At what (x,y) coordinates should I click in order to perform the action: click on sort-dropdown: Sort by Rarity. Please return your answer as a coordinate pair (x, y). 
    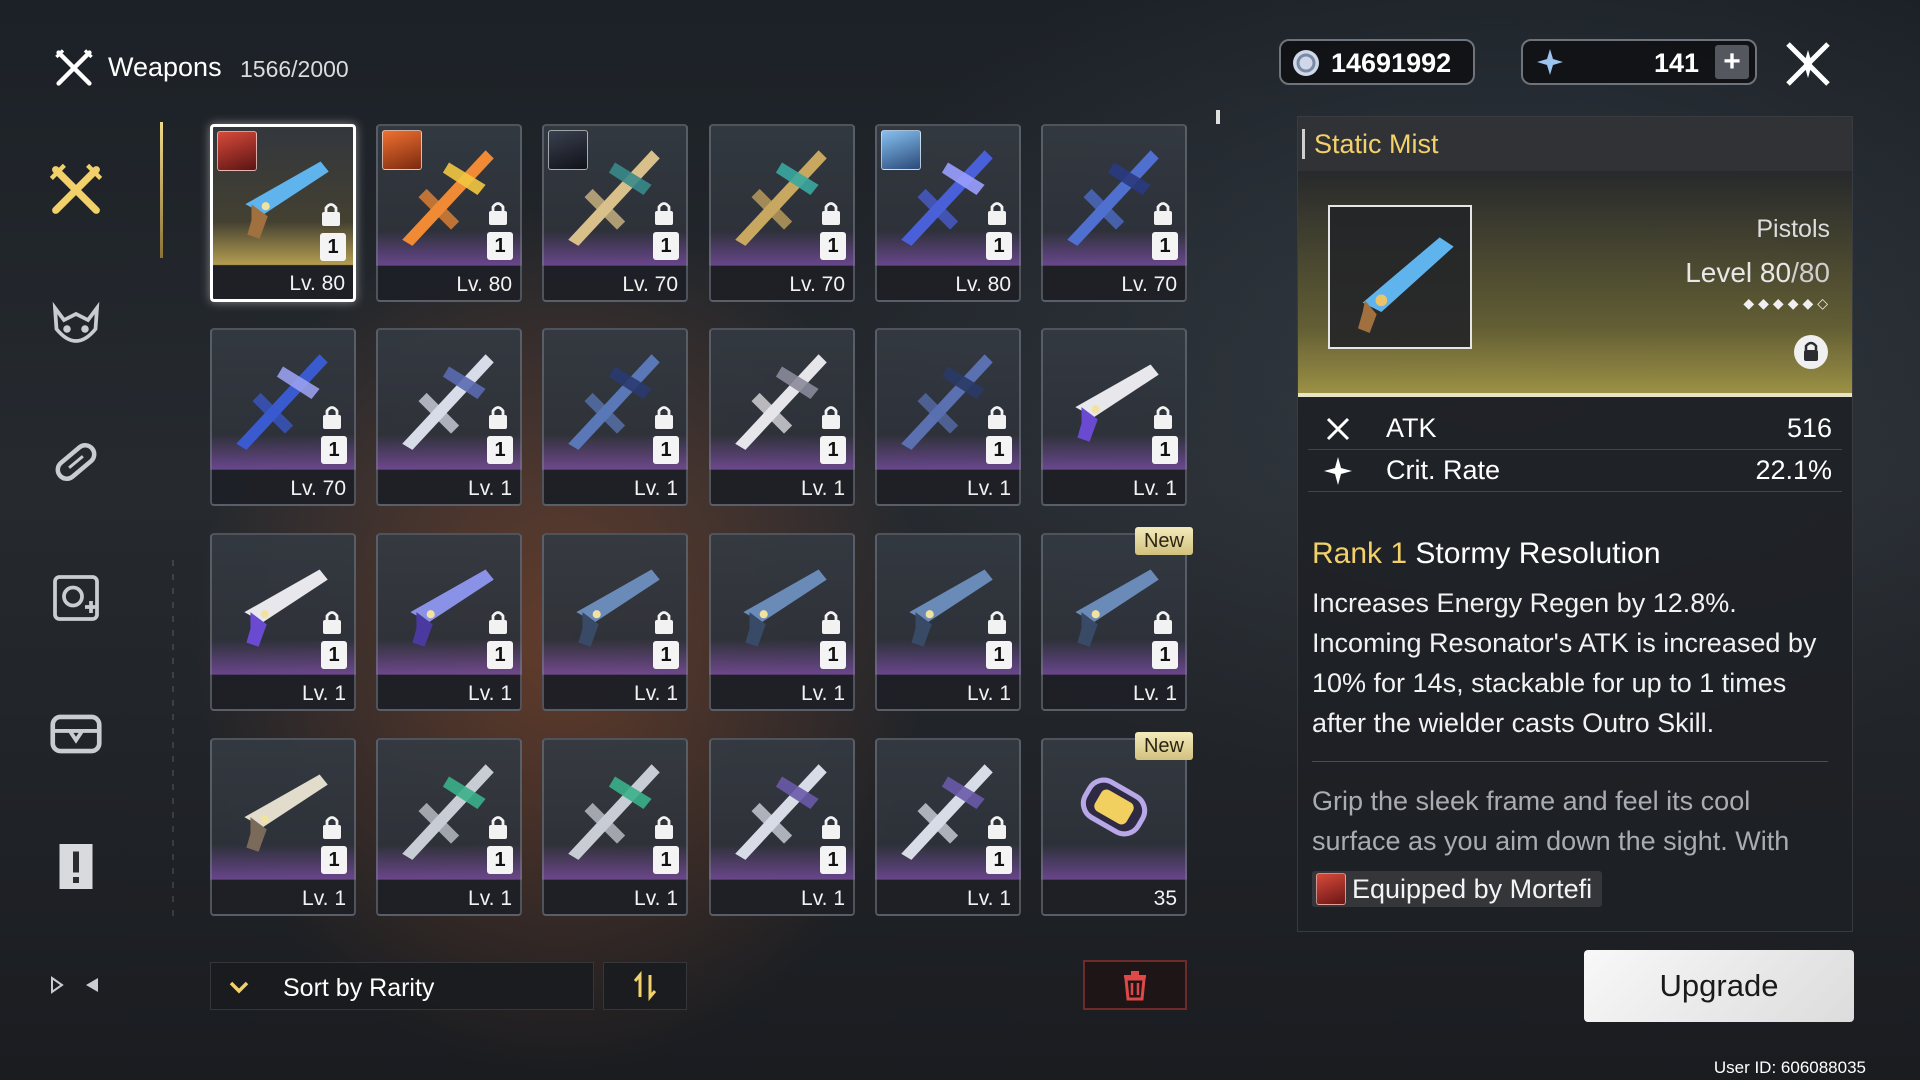
    Looking at the image, I should click on (402, 986).